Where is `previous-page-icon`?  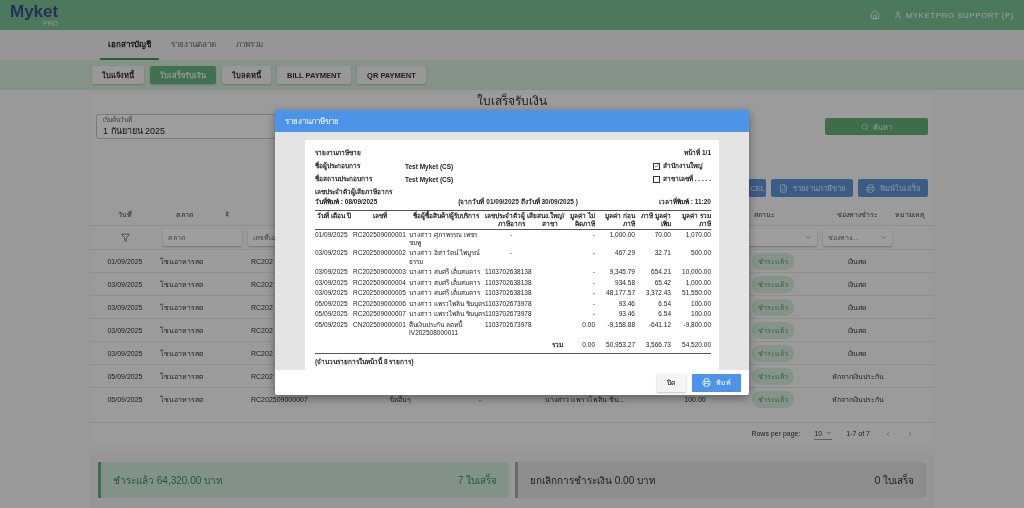 previous-page-icon is located at coordinates (888, 433).